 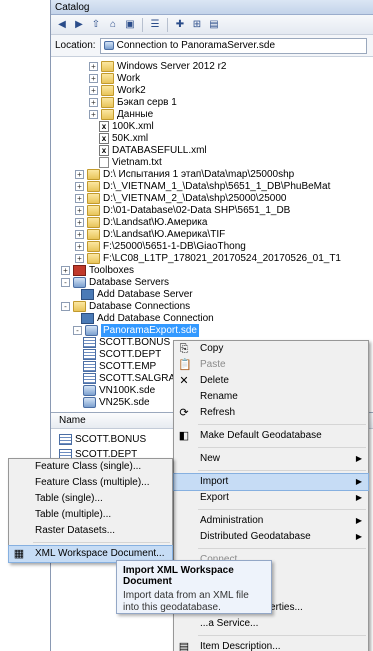 What do you see at coordinates (214, 497) in the screenshot?
I see `menu-item-label: Export` at bounding box center [214, 497].